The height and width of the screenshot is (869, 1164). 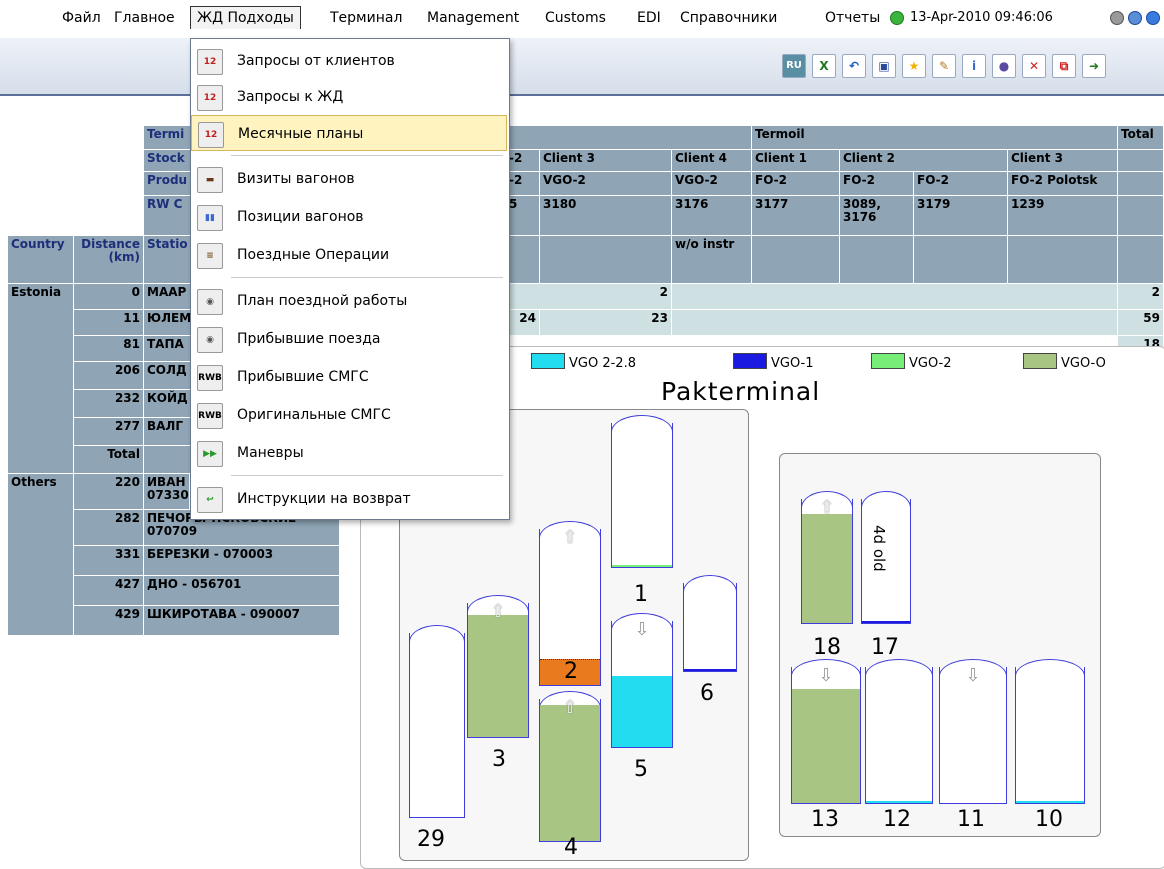 What do you see at coordinates (1135, 18) in the screenshot?
I see `refresh-icon` at bounding box center [1135, 18].